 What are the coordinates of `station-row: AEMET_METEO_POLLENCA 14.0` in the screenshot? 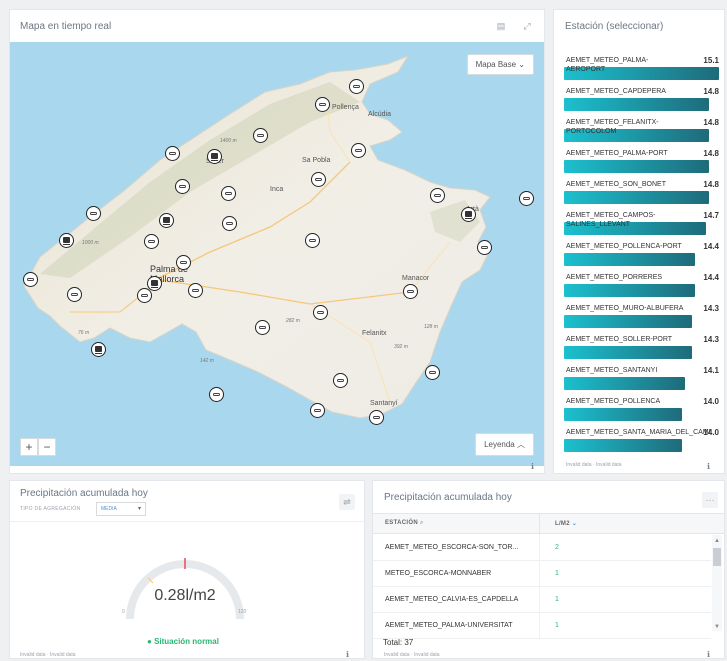 It's located at (641, 408).